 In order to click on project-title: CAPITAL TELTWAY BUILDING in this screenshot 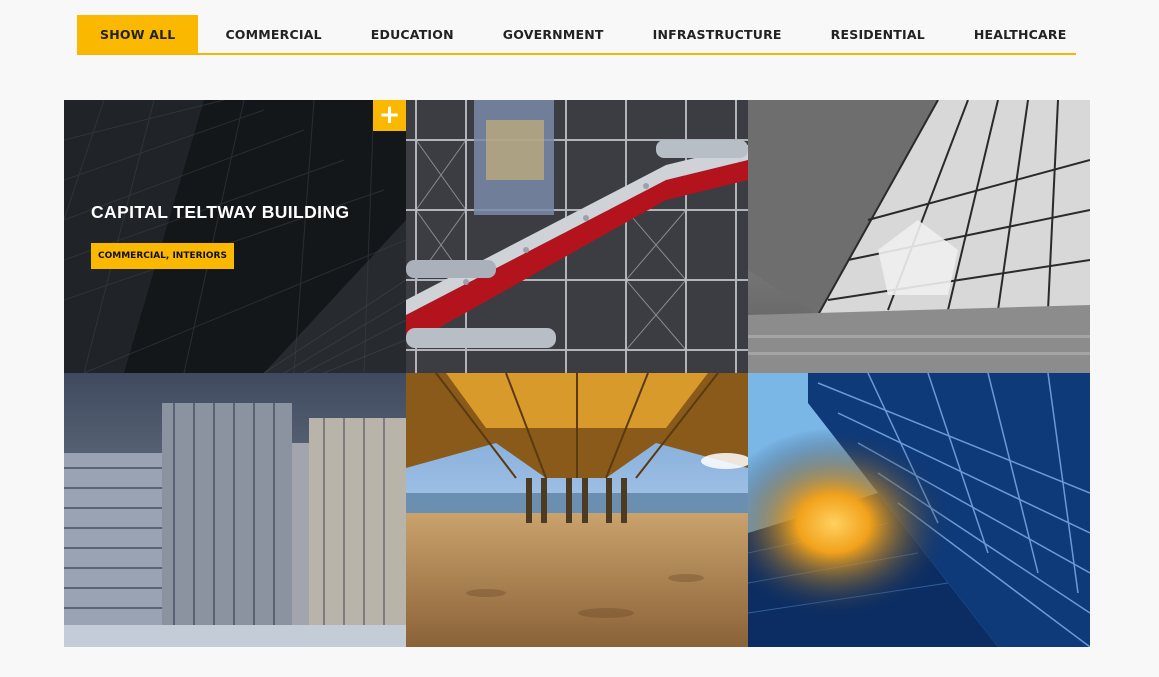, I will do `click(220, 212)`.